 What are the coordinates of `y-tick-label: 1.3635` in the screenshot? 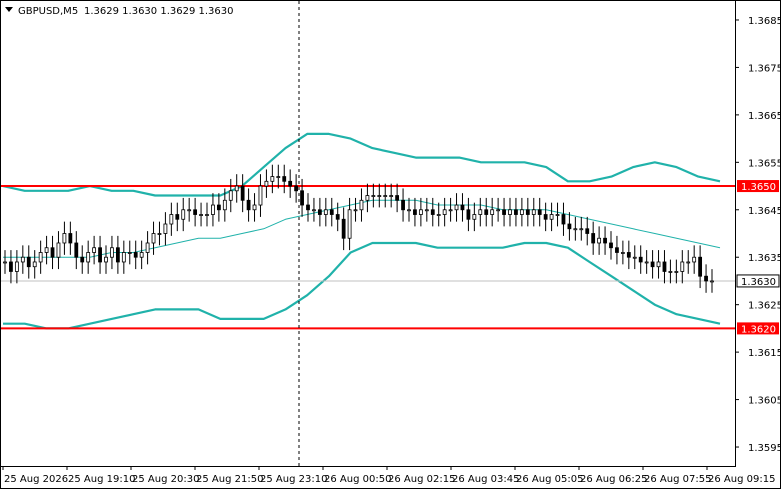 It's located at (764, 258).